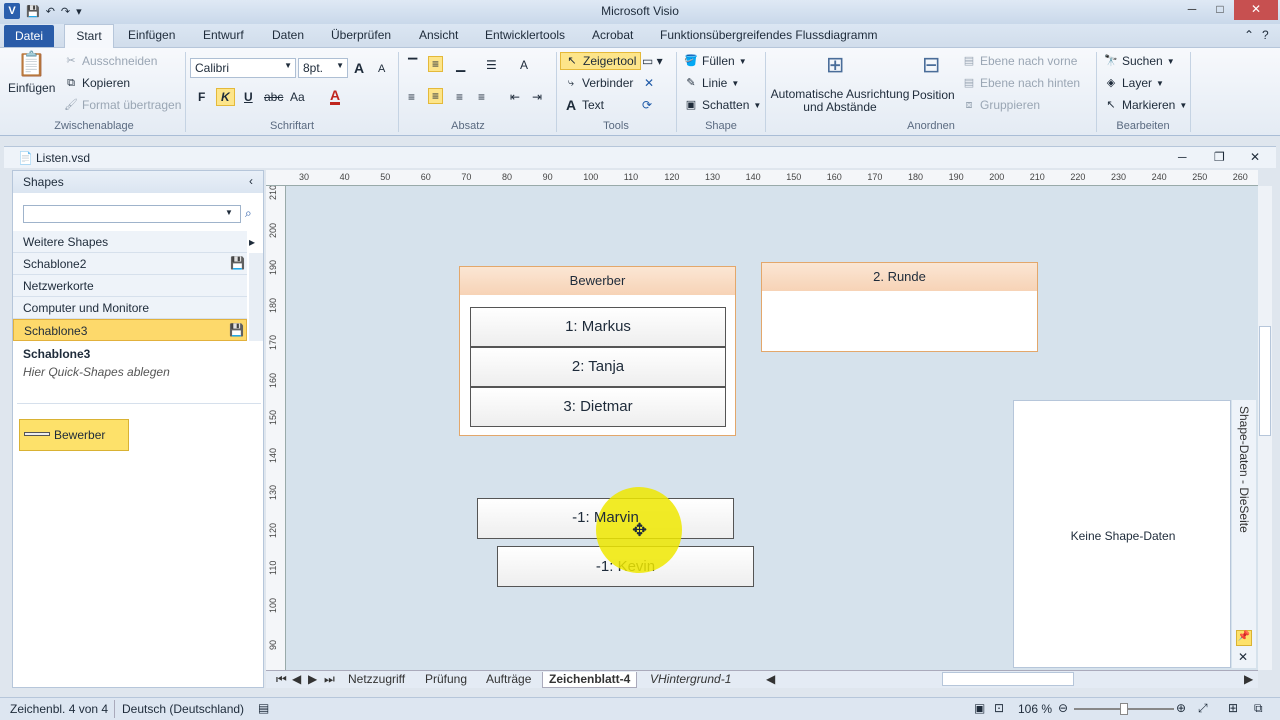 This screenshot has width=1280, height=720. What do you see at coordinates (1249, 35) in the screenshot?
I see `help-collapse-icon: ⌃` at bounding box center [1249, 35].